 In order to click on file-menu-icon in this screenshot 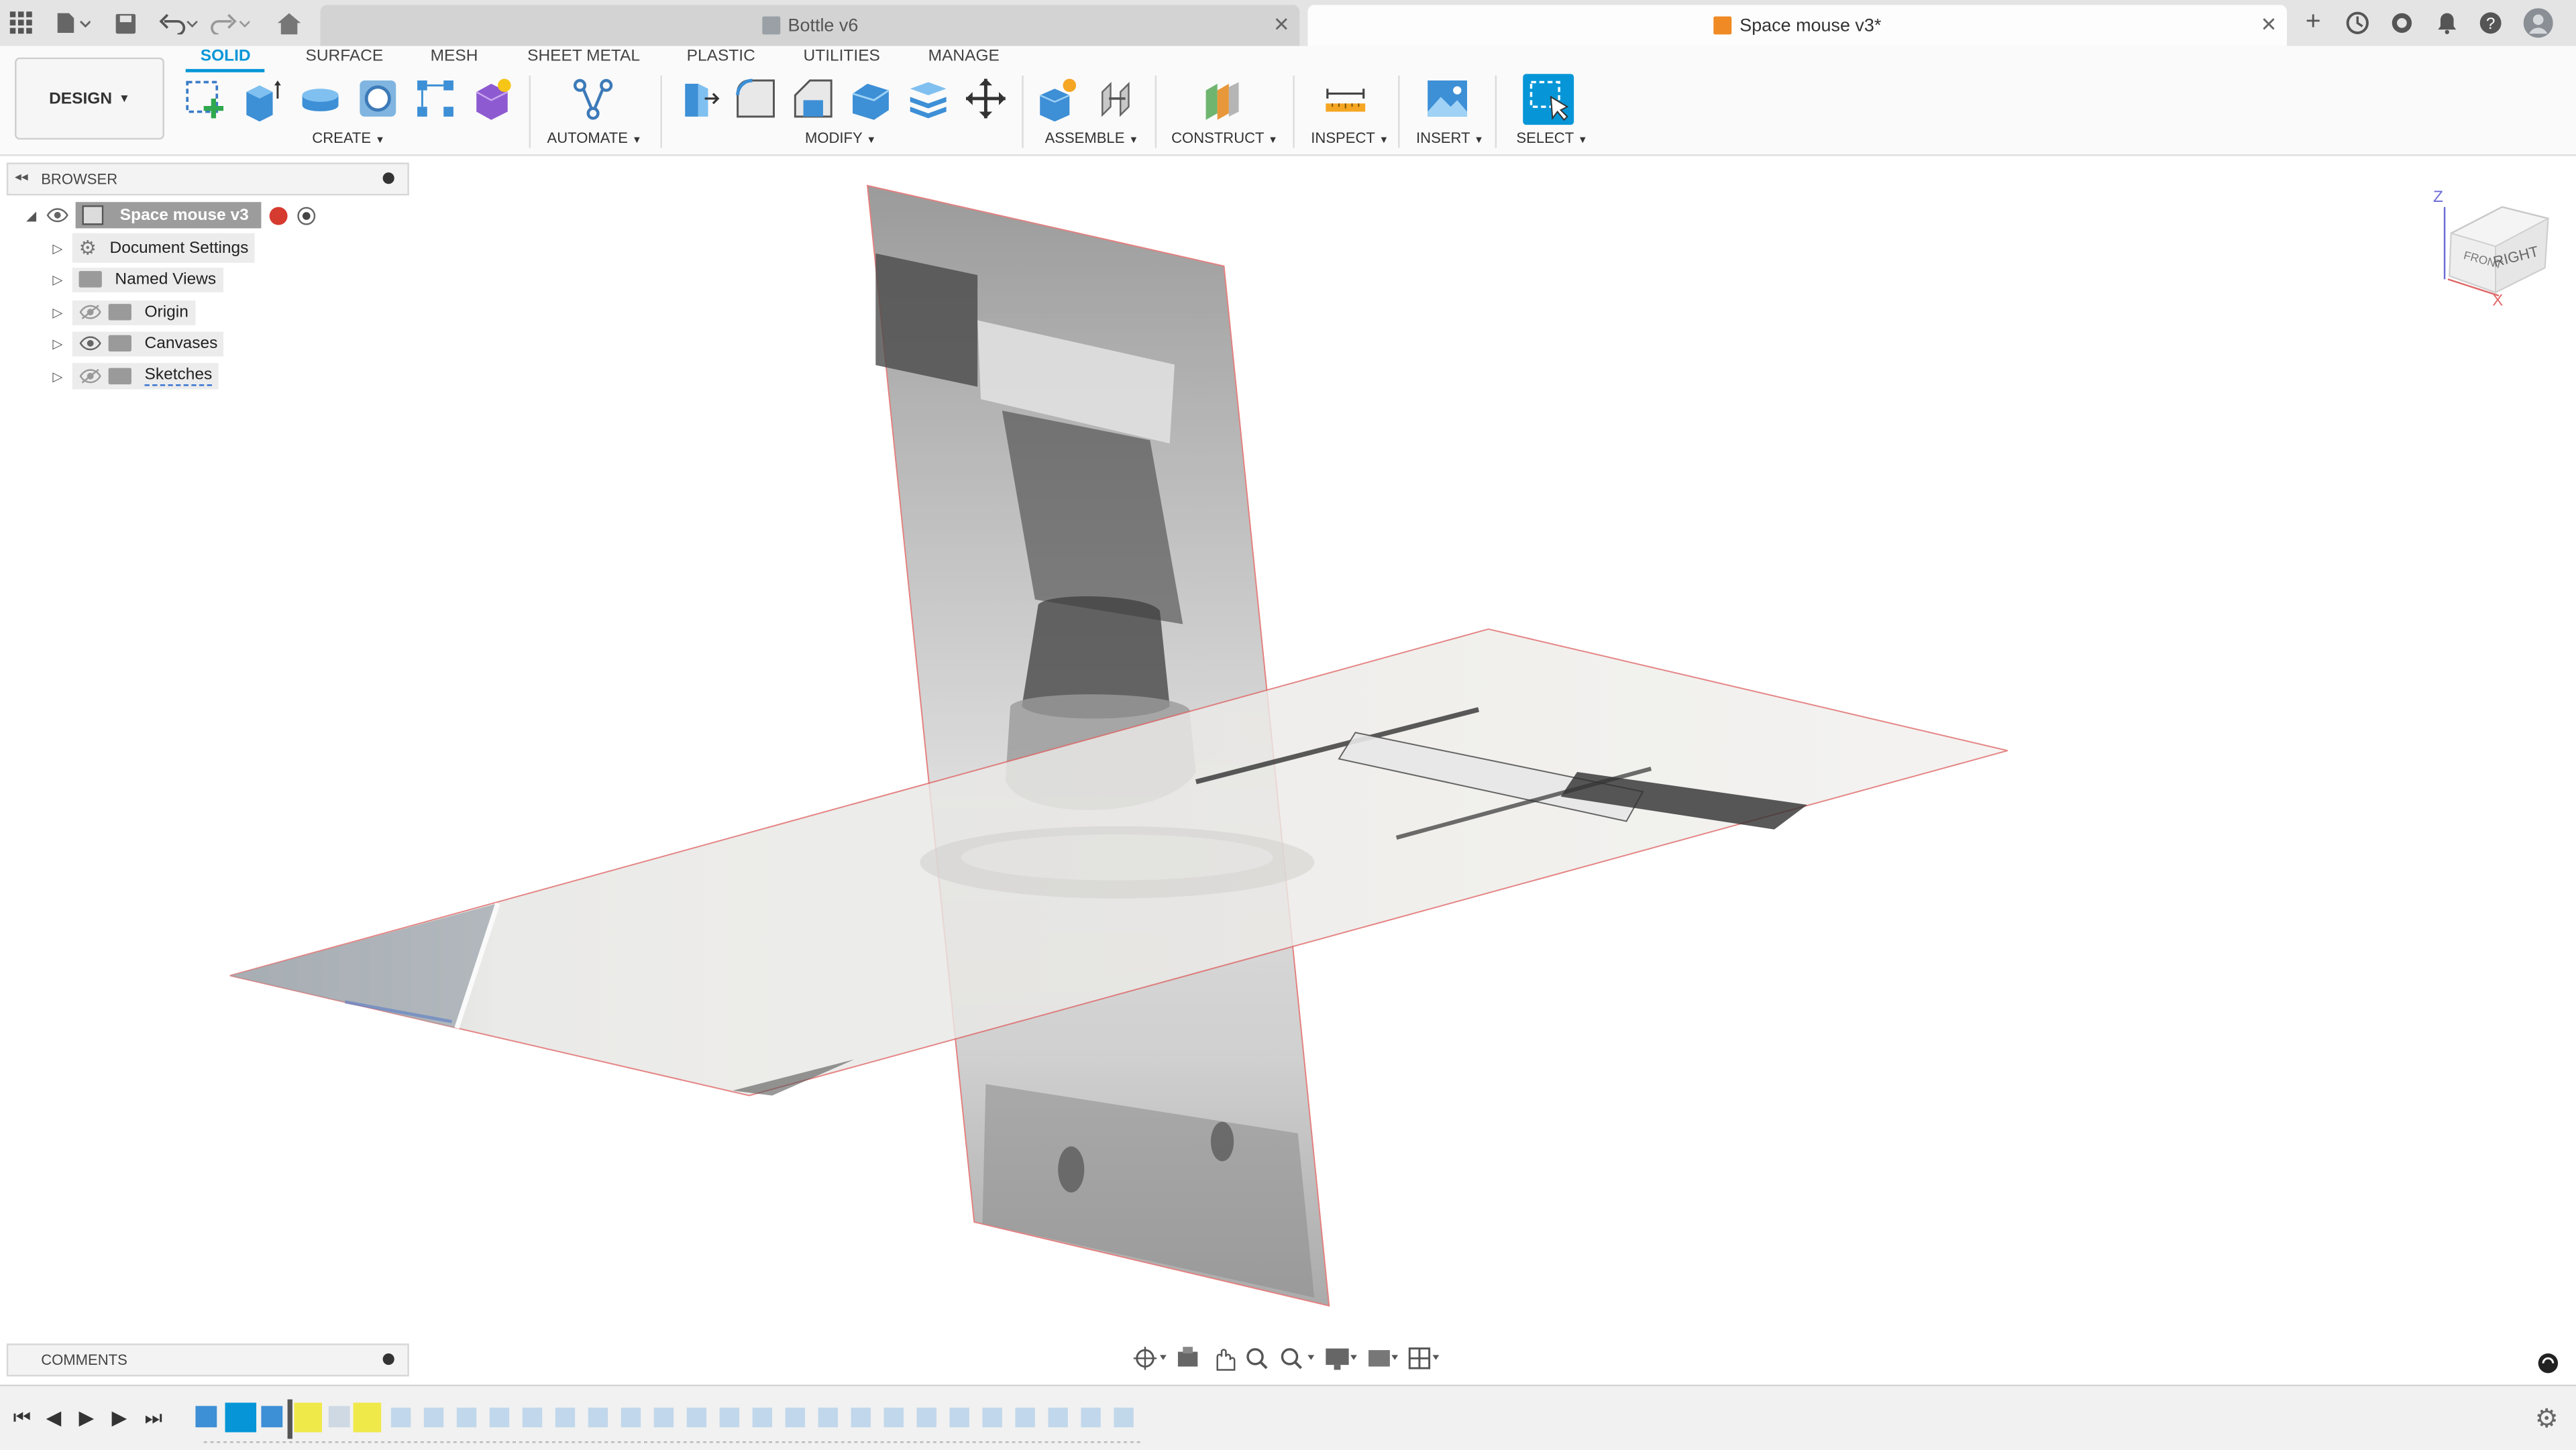, I will do `click(72, 23)`.